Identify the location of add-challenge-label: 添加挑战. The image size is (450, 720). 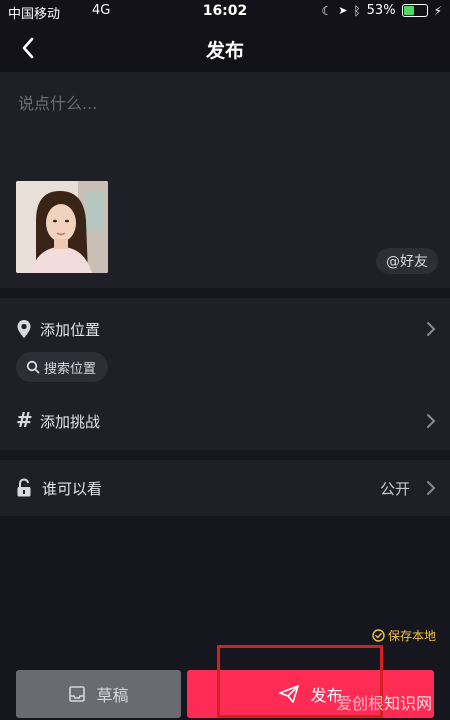
(70, 422).